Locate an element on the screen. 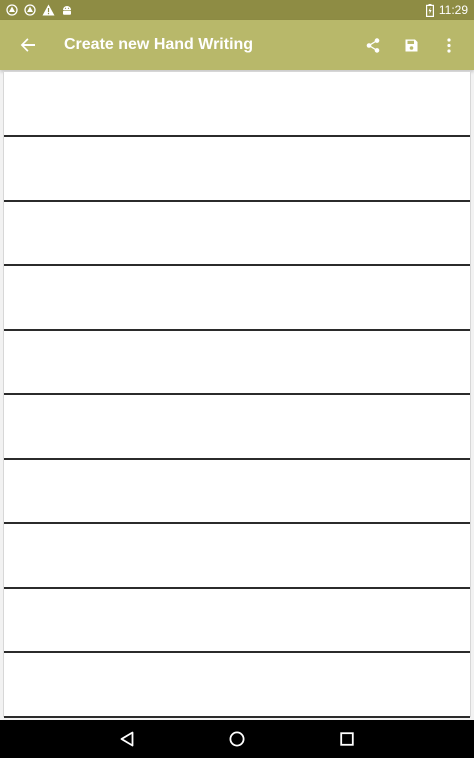 The height and width of the screenshot is (758, 474). nav-recents-button is located at coordinates (347, 739).